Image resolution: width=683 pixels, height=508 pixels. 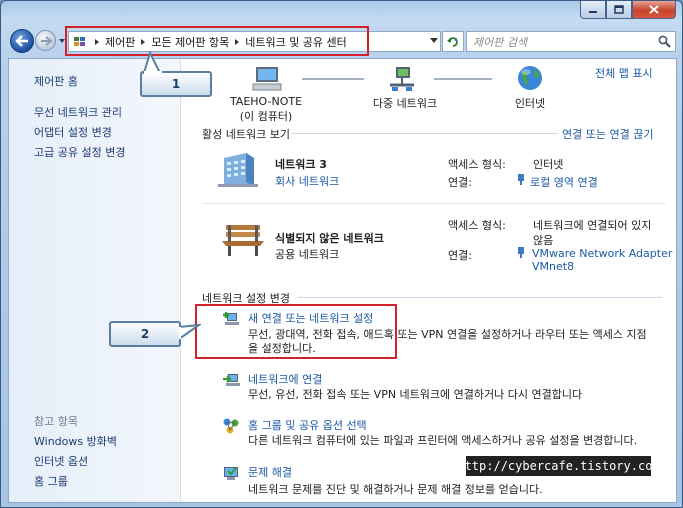 I want to click on minimize-button, so click(x=593, y=10).